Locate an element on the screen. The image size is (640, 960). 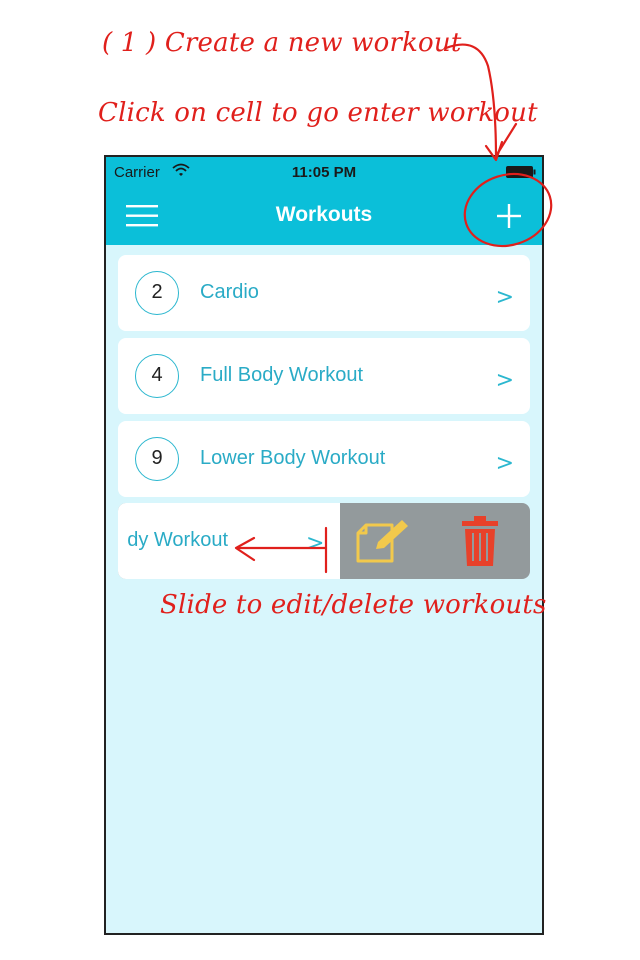
exercise-count-badge: 2 is located at coordinates (157, 293).